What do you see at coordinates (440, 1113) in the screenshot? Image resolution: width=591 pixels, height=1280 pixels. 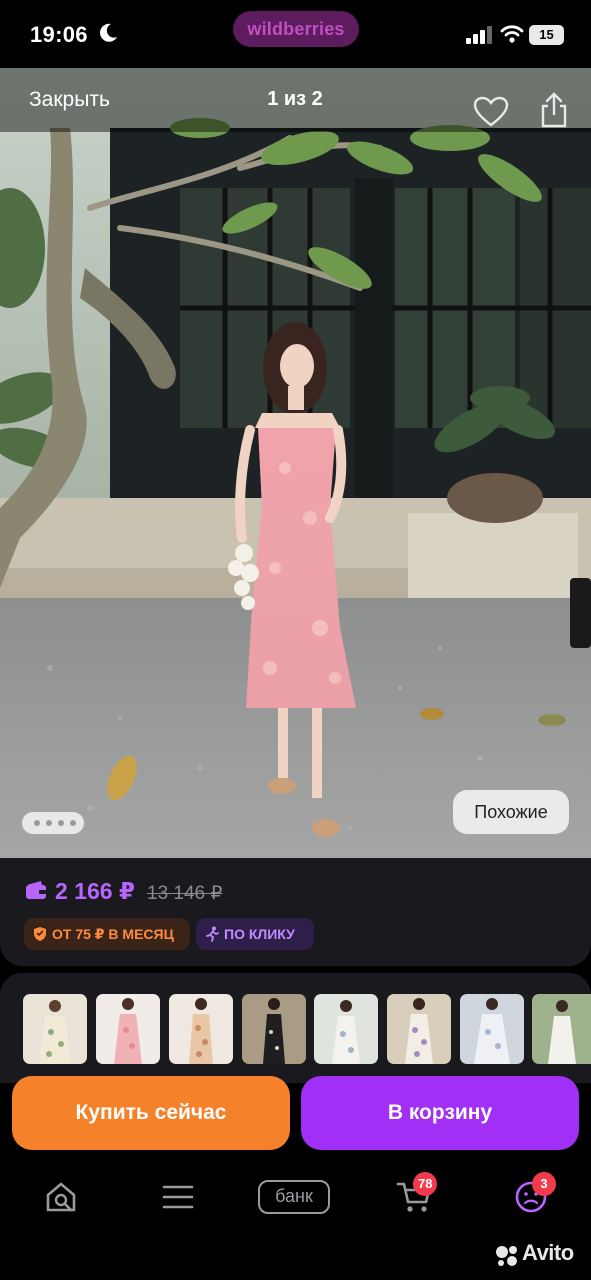 I see `add-to-cart-button: В корзину` at bounding box center [440, 1113].